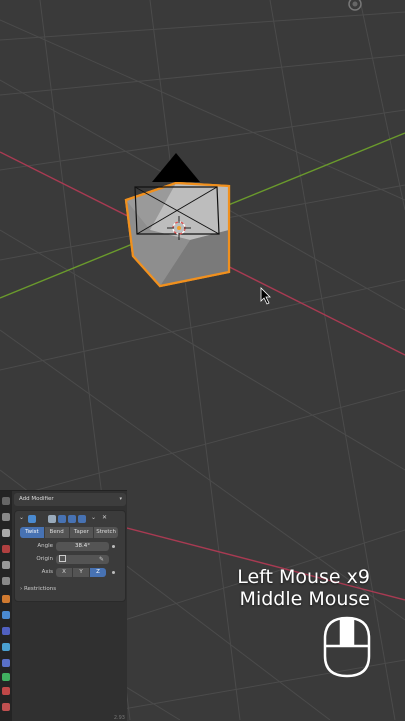 This screenshot has width=405, height=721. What do you see at coordinates (56, 532) in the screenshot?
I see `tab-bend: Bend` at bounding box center [56, 532].